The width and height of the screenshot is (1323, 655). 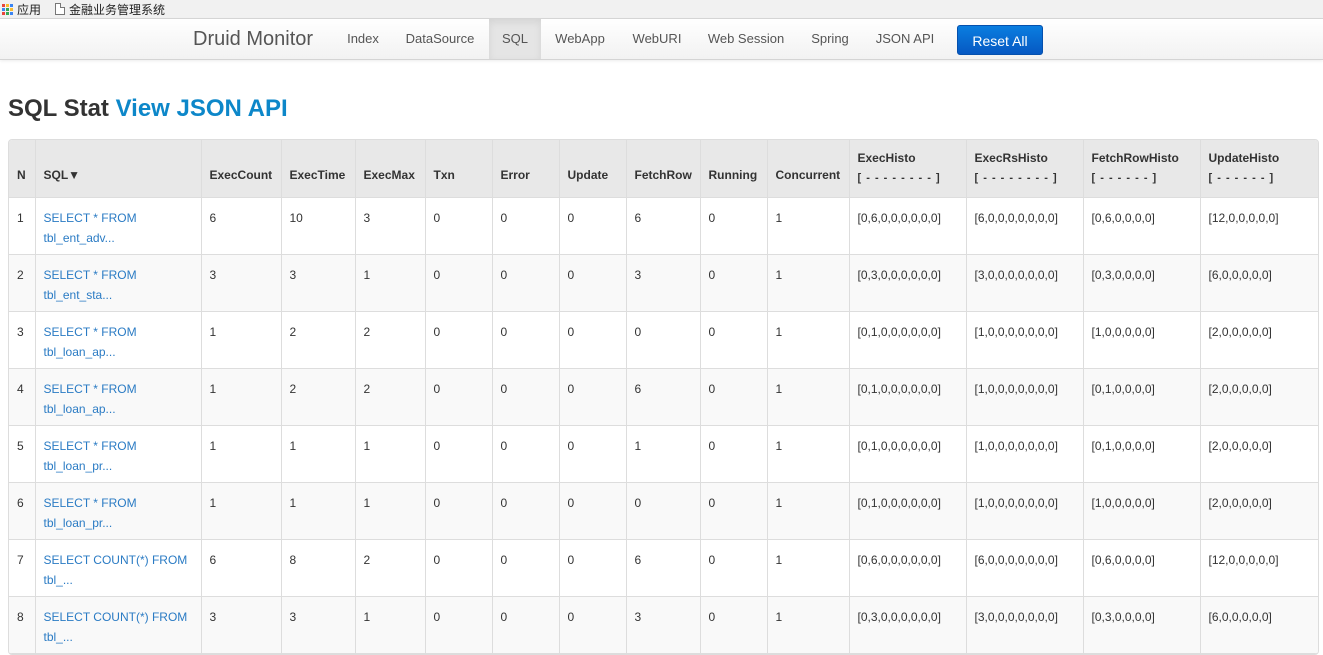 I want to click on reset-all-button: Reset All, so click(x=1000, y=40).